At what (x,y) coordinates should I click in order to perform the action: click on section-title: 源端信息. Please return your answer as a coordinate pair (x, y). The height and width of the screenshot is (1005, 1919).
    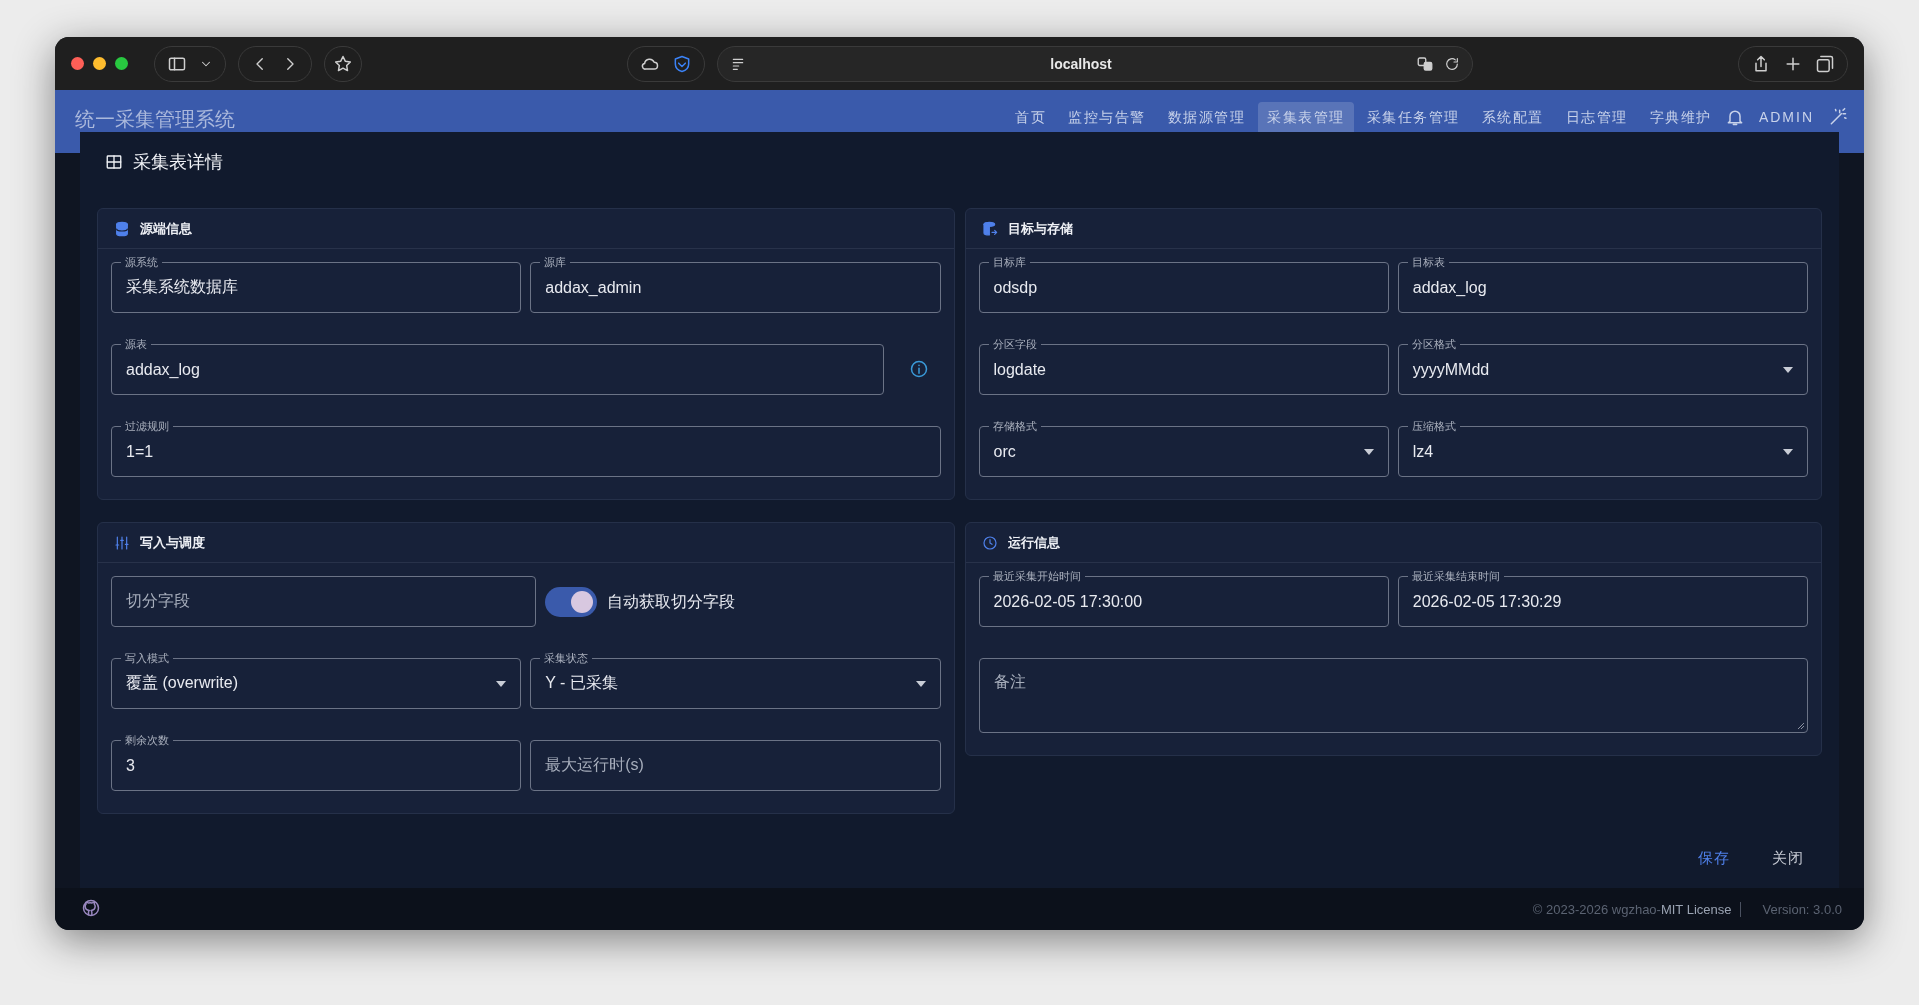
    Looking at the image, I should click on (166, 228).